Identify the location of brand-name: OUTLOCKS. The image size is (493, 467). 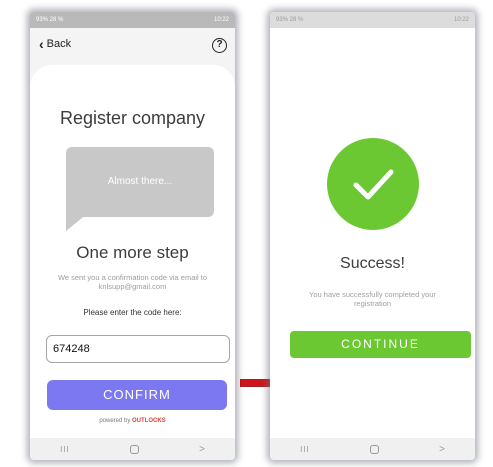
(149, 421).